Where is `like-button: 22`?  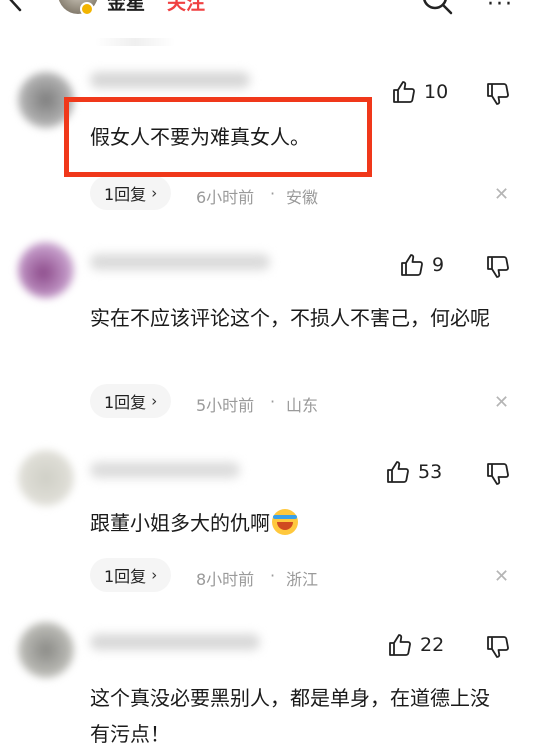
like-button: 22 is located at coordinates (416, 645).